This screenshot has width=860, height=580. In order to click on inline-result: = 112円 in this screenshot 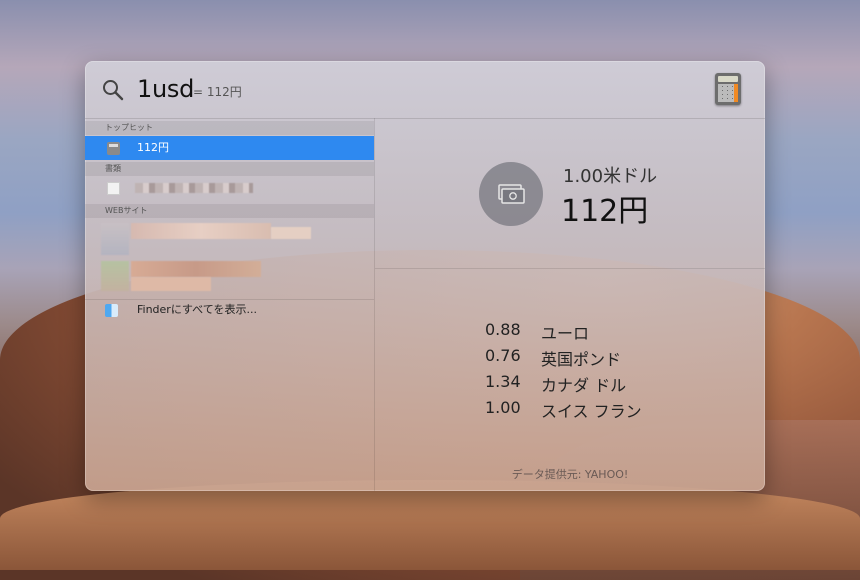, I will do `click(217, 92)`.